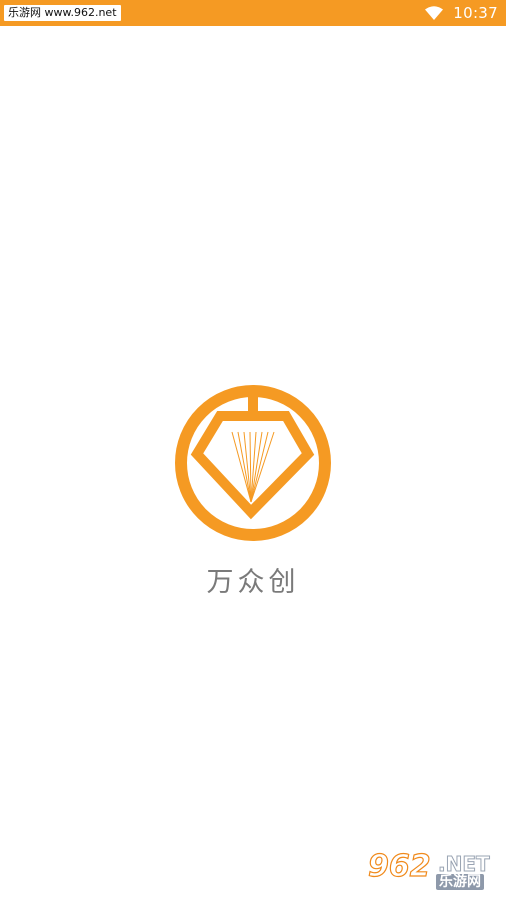 This screenshot has width=506, height=900. Describe the element at coordinates (434, 13) in the screenshot. I see `wifi-icon` at that location.